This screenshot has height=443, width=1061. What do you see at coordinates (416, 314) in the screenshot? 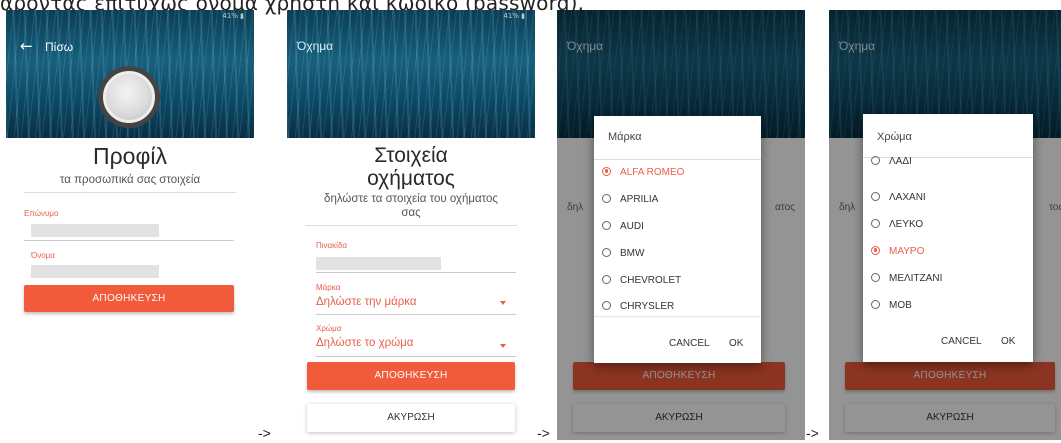
I see `brand-underline` at bounding box center [416, 314].